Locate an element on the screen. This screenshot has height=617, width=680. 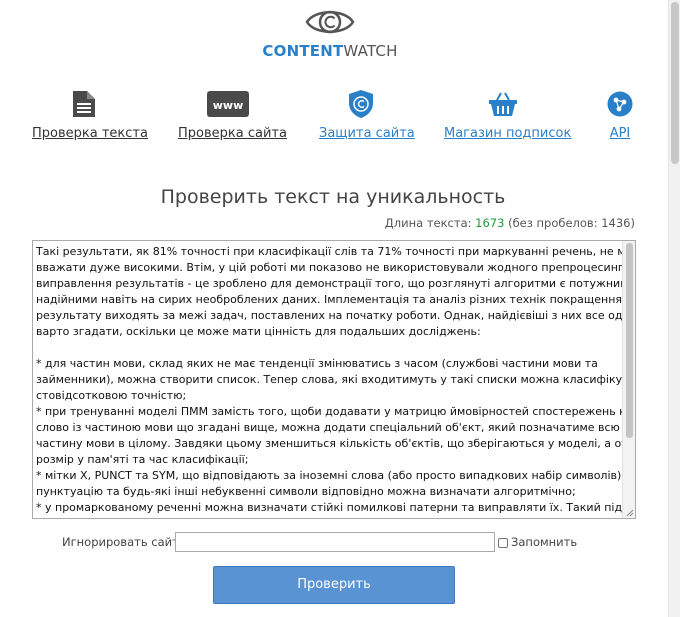
brand-name: CONTENTWATCH is located at coordinates (330, 51).